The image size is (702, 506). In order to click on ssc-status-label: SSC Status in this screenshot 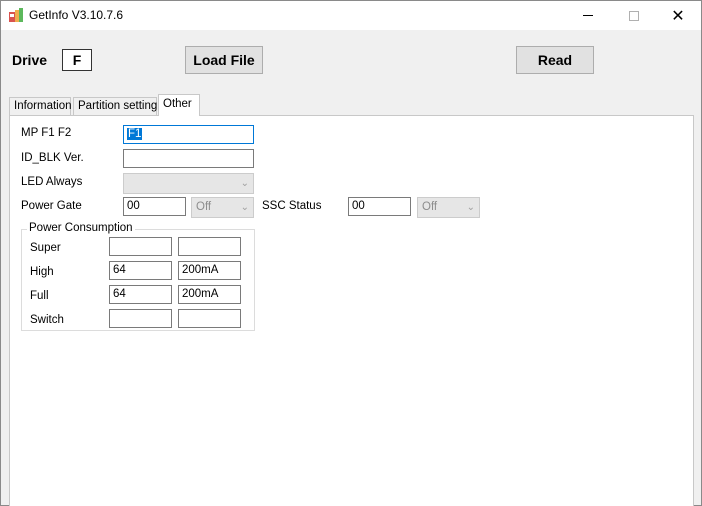, I will do `click(292, 206)`.